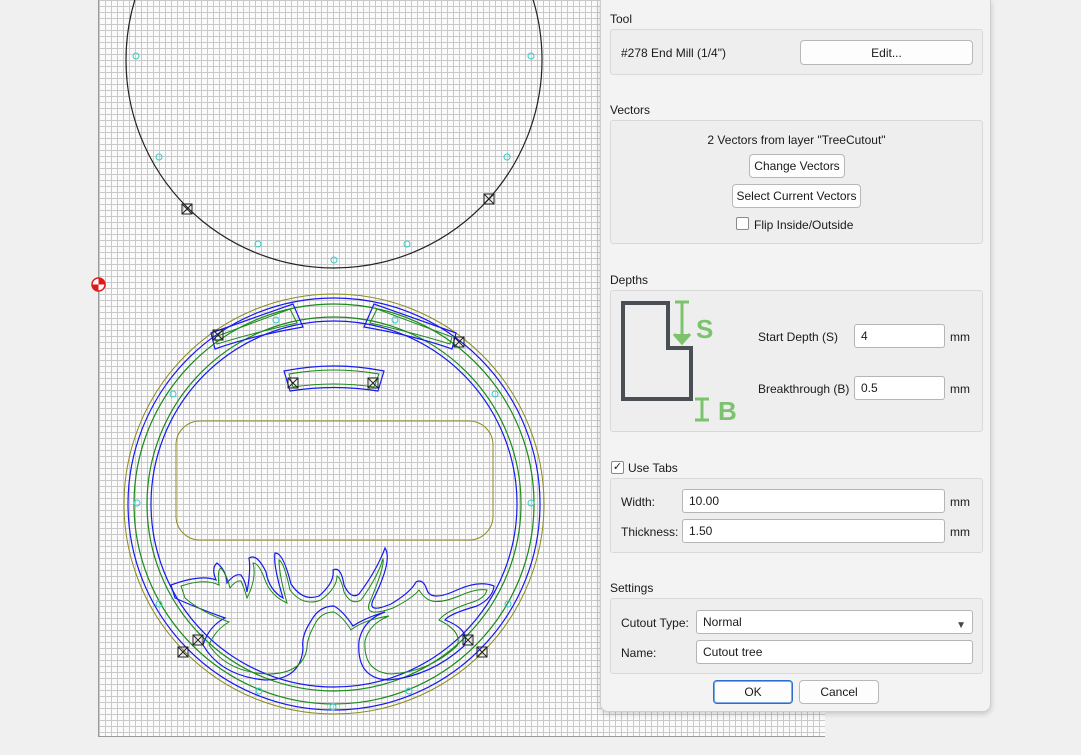 The width and height of the screenshot is (1081, 755). I want to click on ok-button: OK, so click(753, 692).